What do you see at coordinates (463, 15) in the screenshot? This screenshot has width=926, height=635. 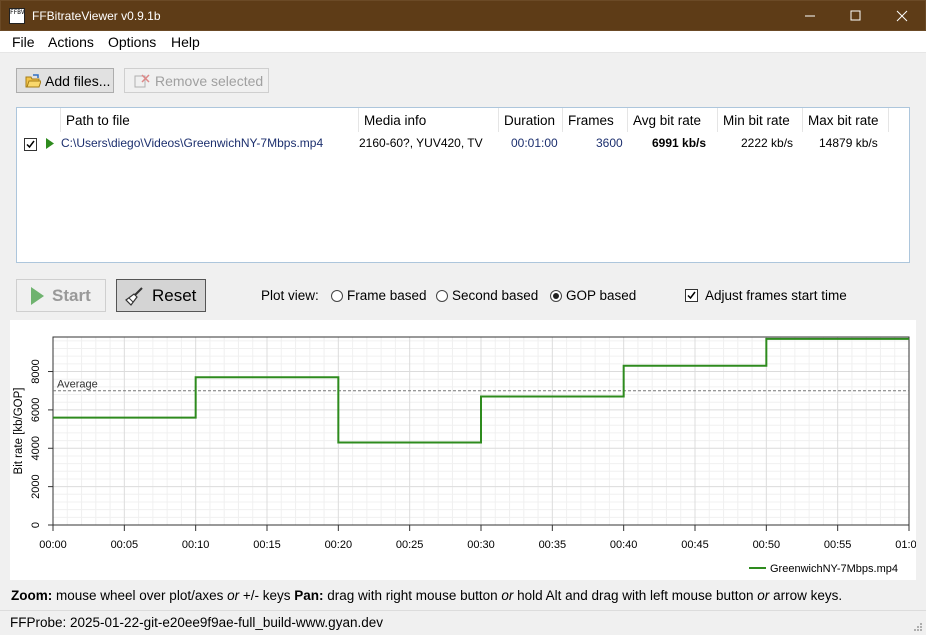 I see `title-bar: FFBV FFBitrateViewer v0.9.1b` at bounding box center [463, 15].